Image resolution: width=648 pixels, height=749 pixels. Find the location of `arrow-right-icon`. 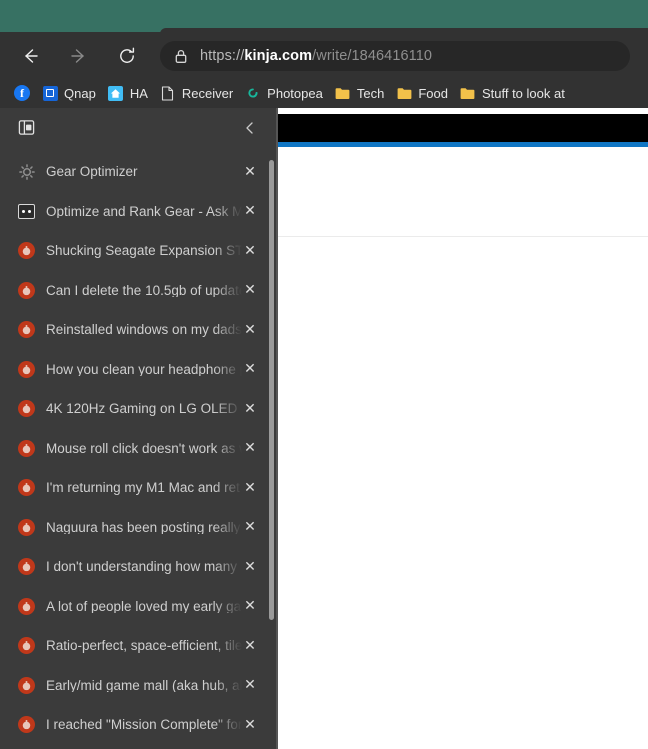

arrow-right-icon is located at coordinates (79, 56).